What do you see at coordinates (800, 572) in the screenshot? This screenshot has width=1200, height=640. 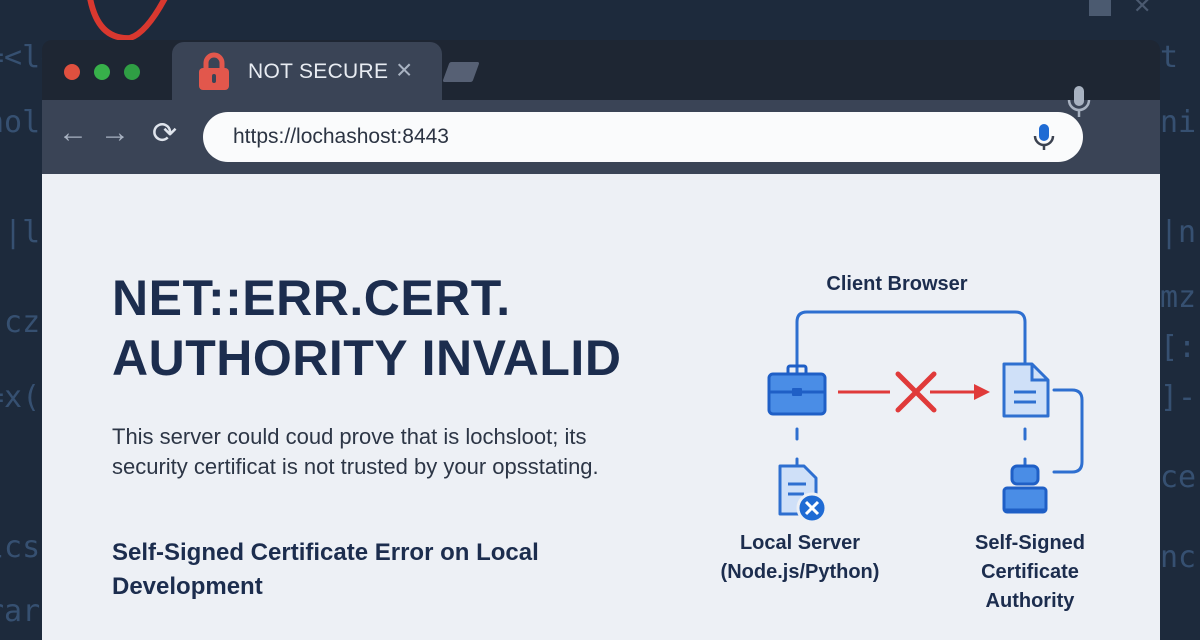 I see `local-server-label-line: (Node.js/Python)` at bounding box center [800, 572].